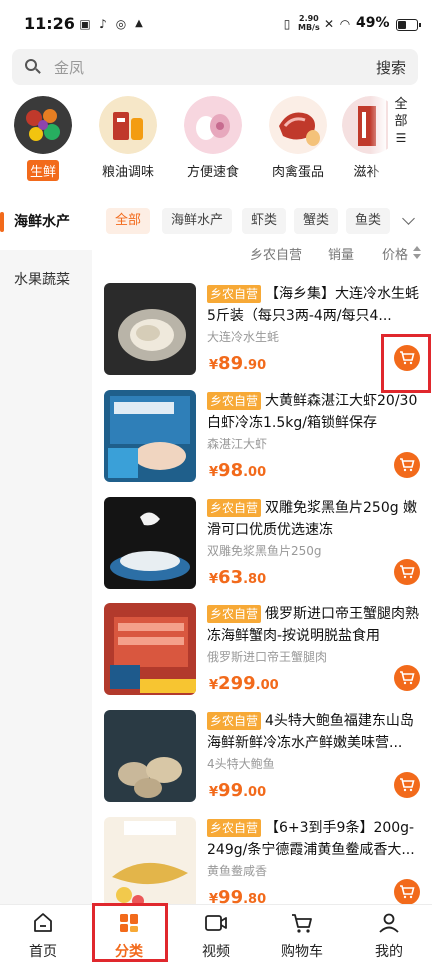 Image resolution: width=432 pixels, height=964 pixels. I want to click on nav-home: 首页, so click(43, 934).